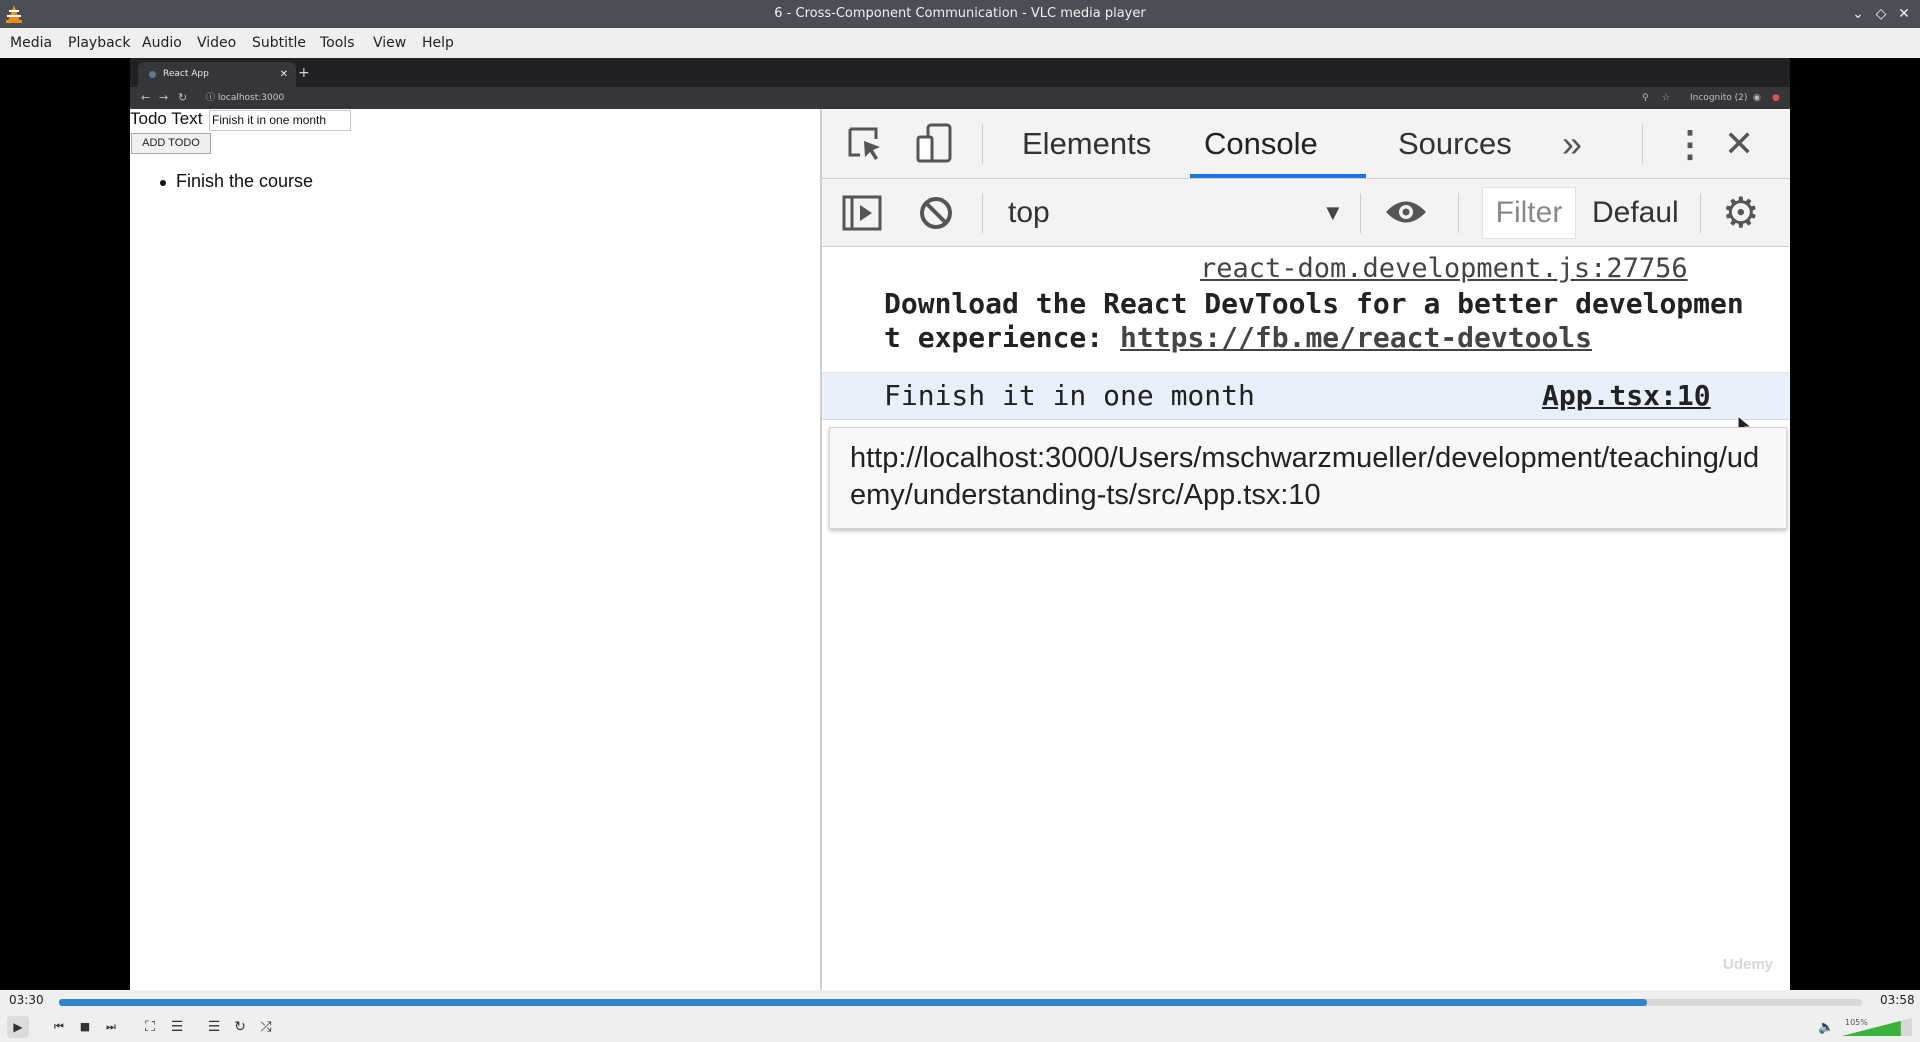  What do you see at coordinates (164, 97) in the screenshot?
I see `forward-icon: →` at bounding box center [164, 97].